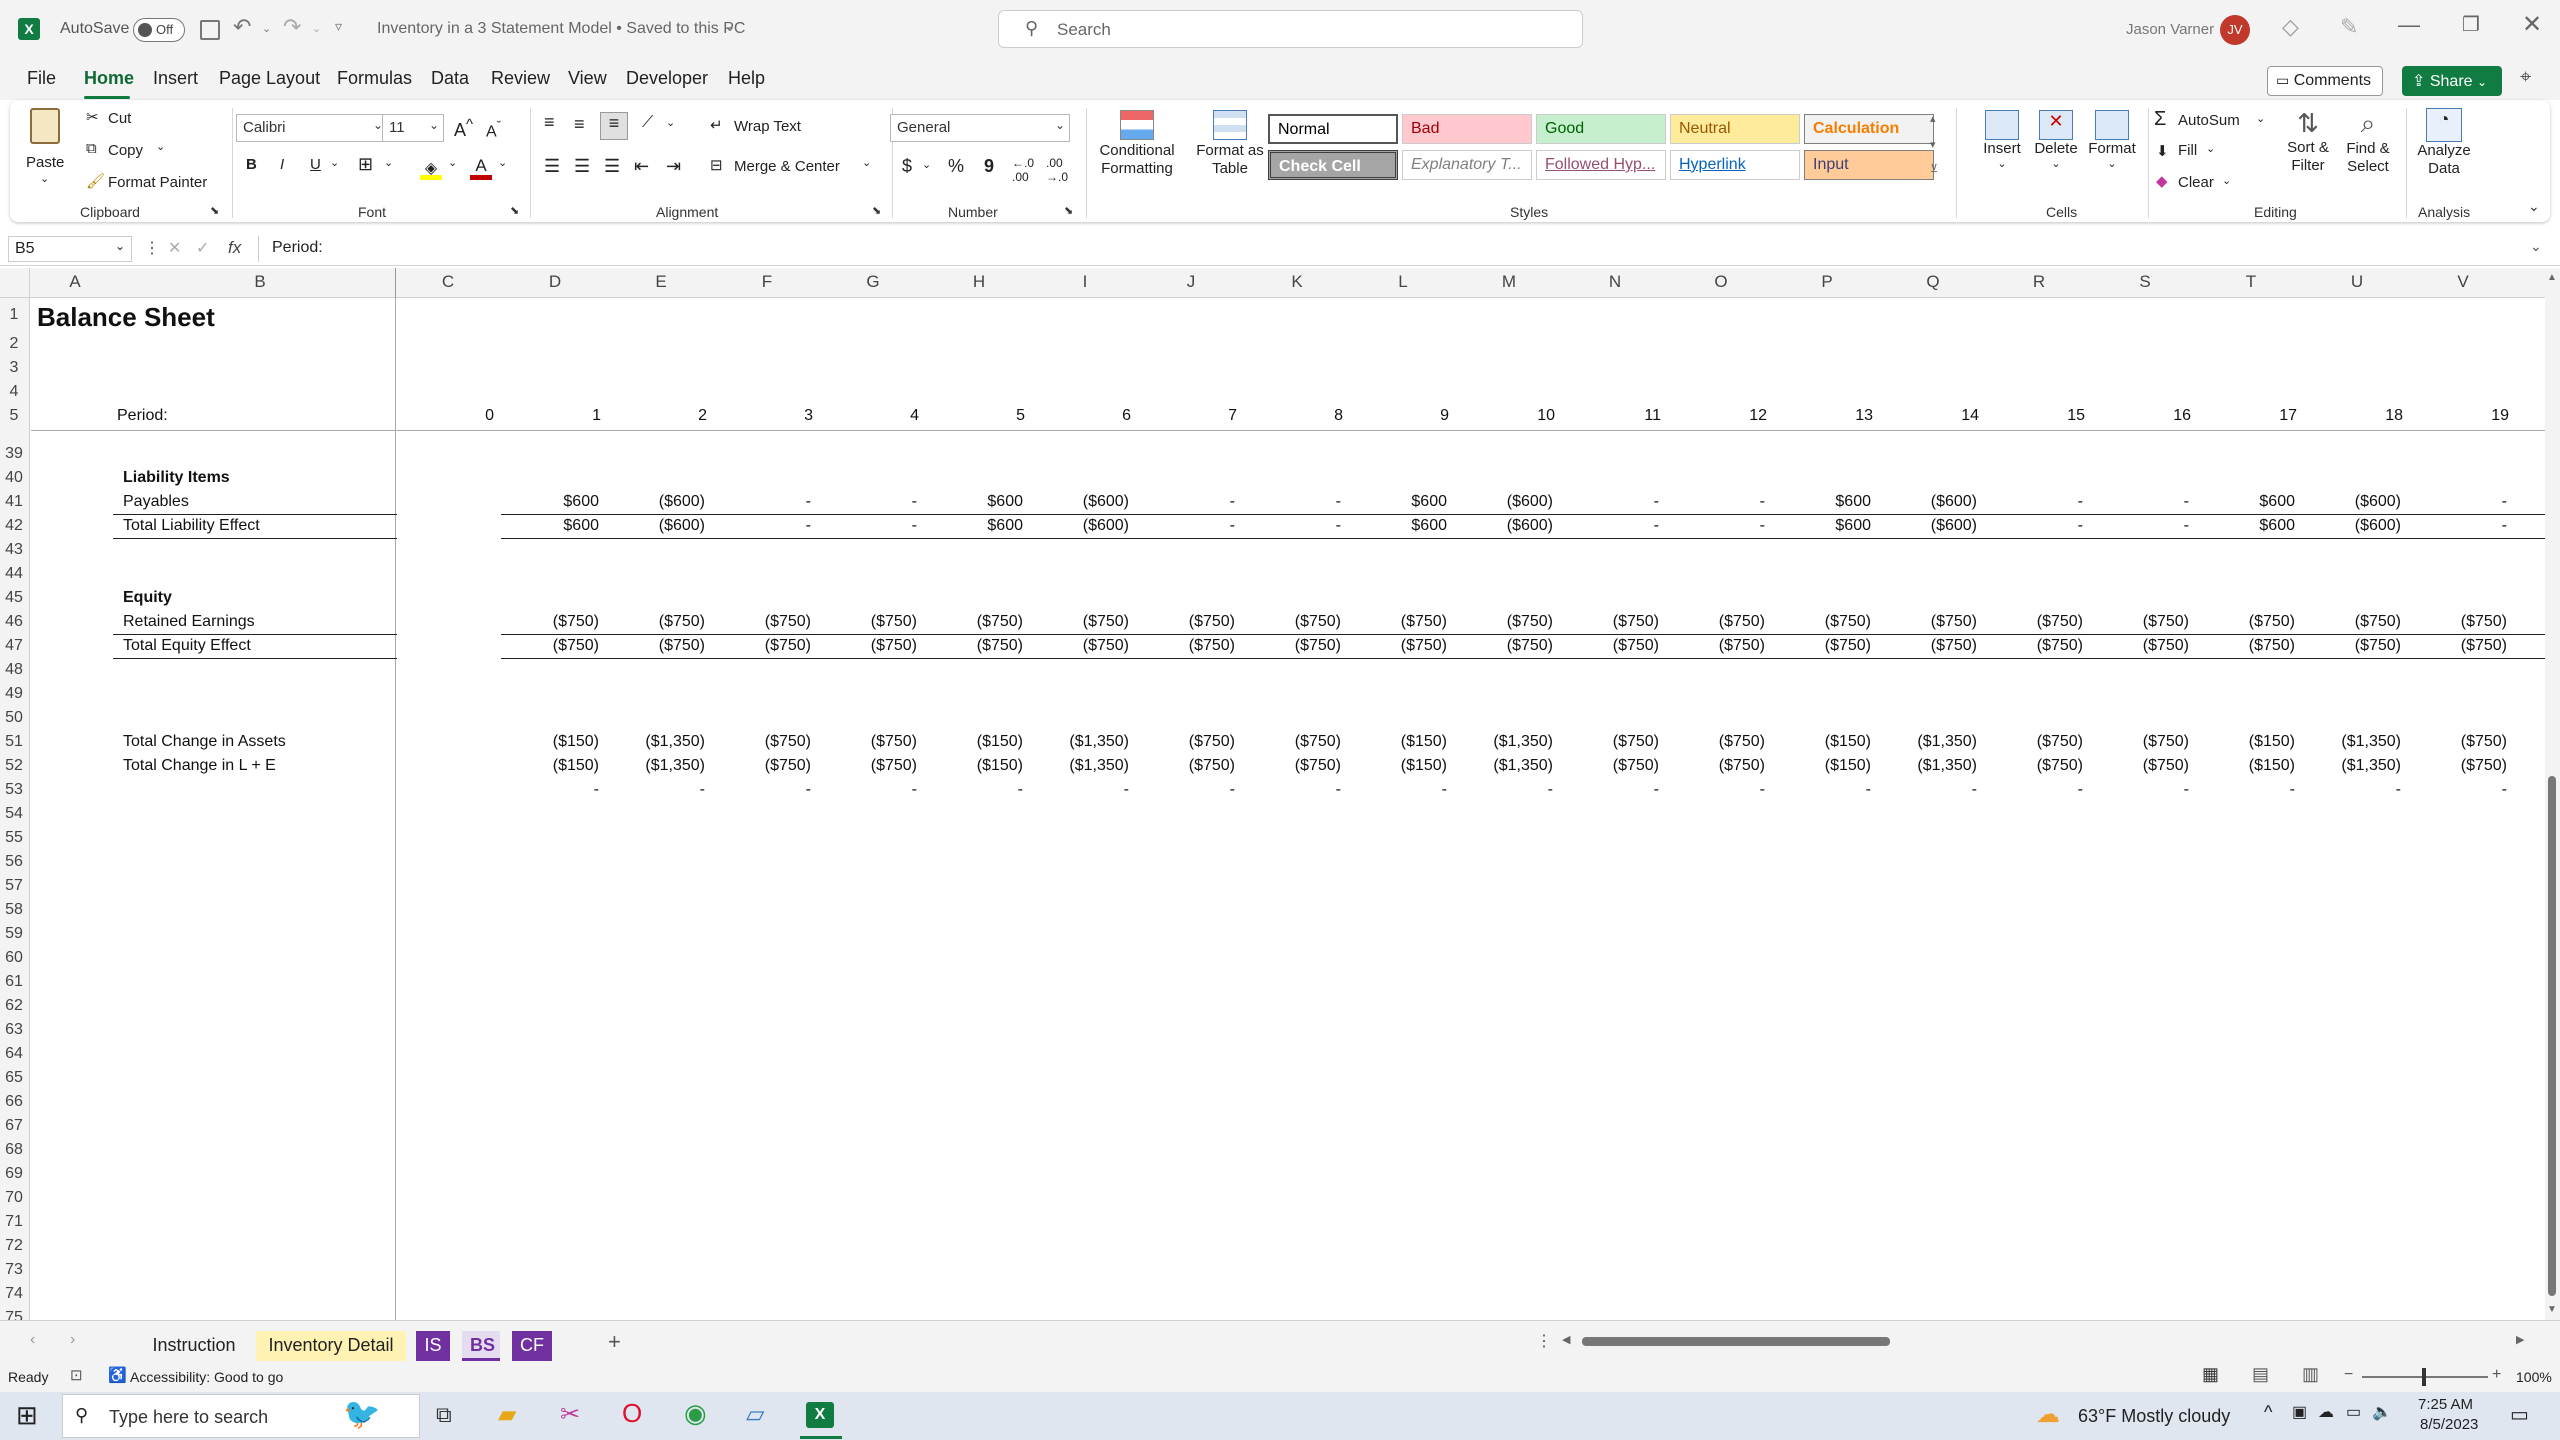 This screenshot has height=1440, width=2560. What do you see at coordinates (2162, 151) in the screenshot?
I see `fill-icon: ⬇` at bounding box center [2162, 151].